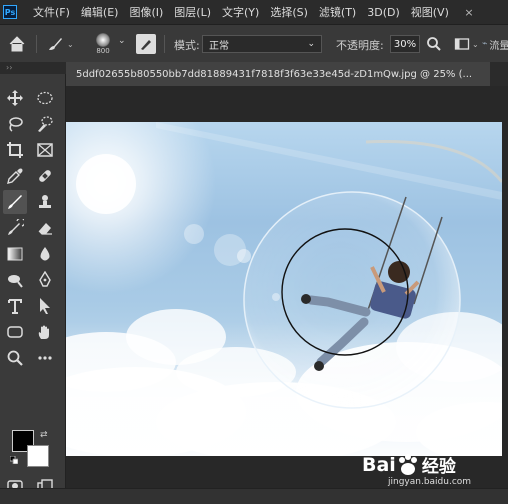 The width and height of the screenshot is (508, 504). What do you see at coordinates (15, 98) in the screenshot?
I see `move-tool-icon` at bounding box center [15, 98].